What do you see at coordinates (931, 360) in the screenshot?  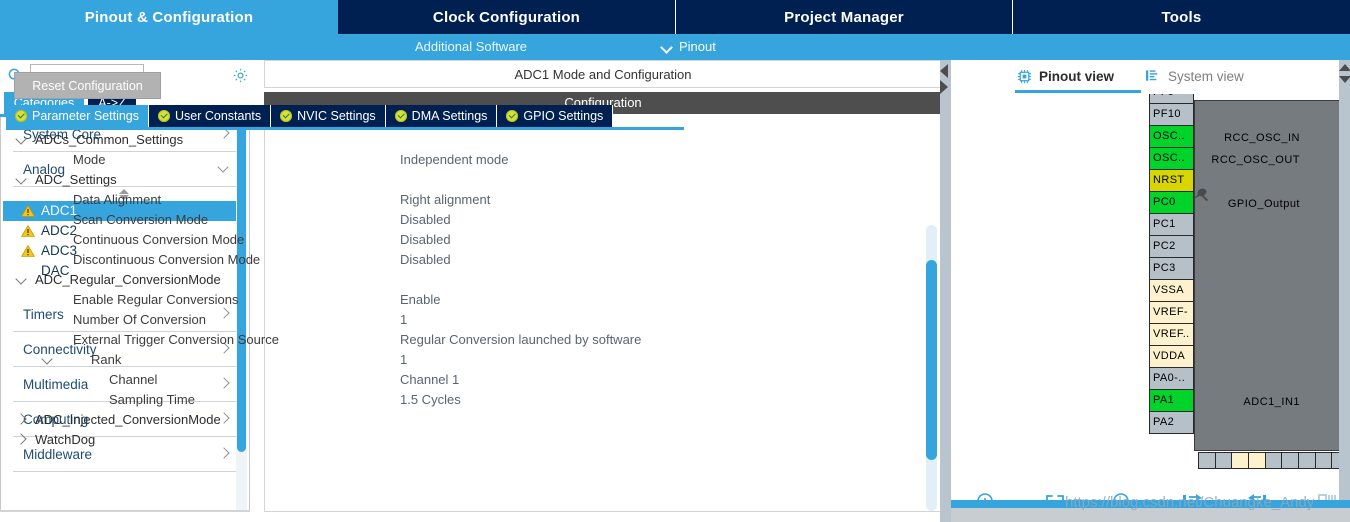 I see `scrollbar-thumb` at bounding box center [931, 360].